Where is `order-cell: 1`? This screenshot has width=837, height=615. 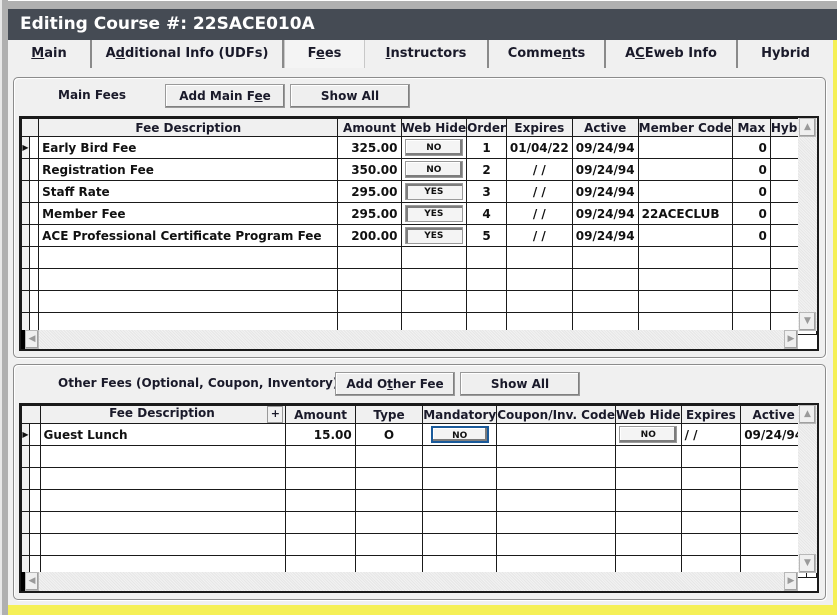
order-cell: 1 is located at coordinates (486, 147).